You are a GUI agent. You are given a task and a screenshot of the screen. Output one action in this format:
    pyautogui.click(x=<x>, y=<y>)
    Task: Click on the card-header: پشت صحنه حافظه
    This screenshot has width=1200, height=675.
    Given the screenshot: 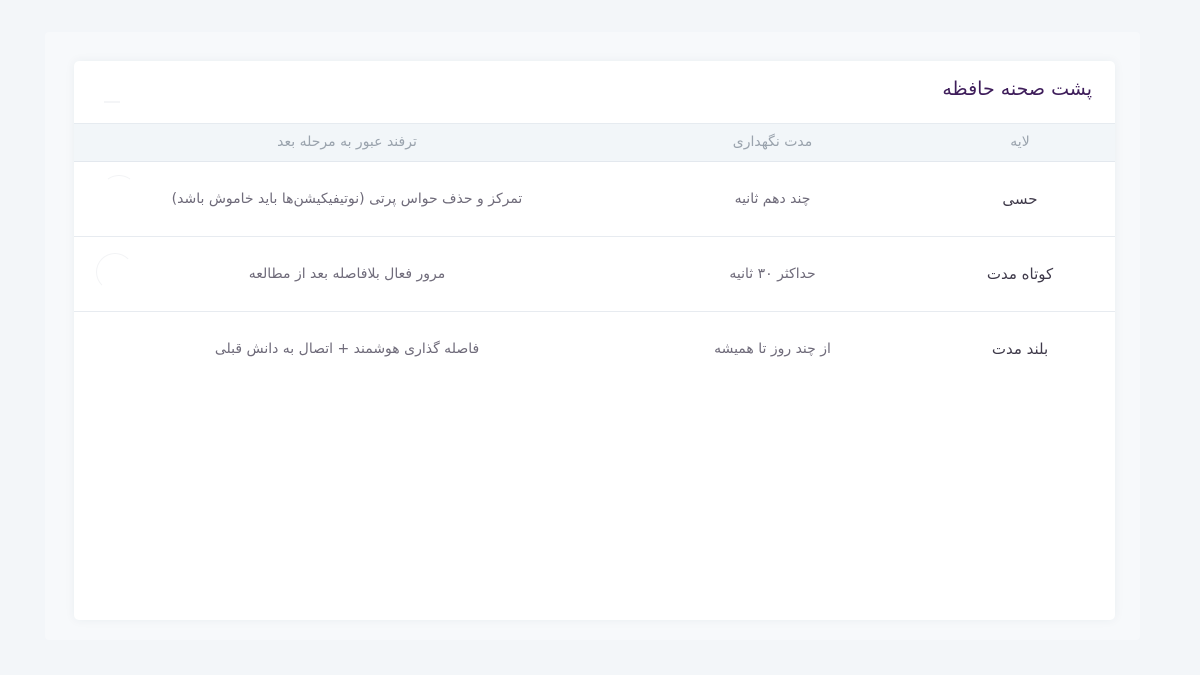 What is the action you would take?
    pyautogui.click(x=594, y=92)
    